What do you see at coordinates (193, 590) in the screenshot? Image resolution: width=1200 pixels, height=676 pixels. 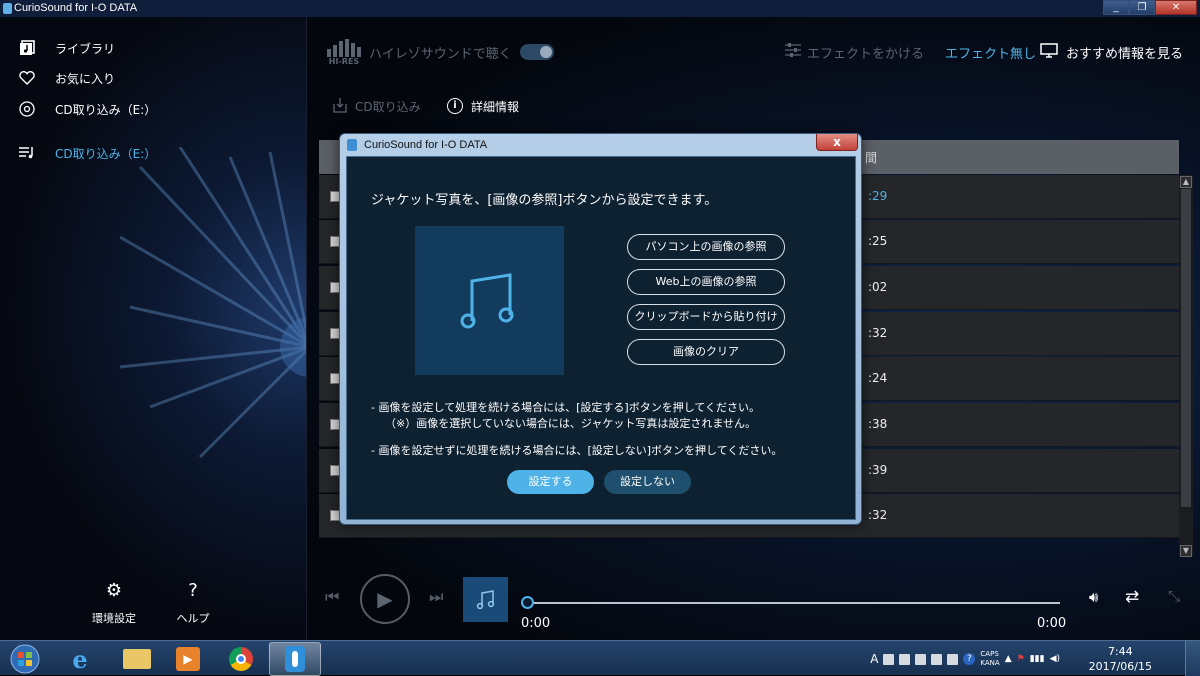 I see `help-icon: ?` at bounding box center [193, 590].